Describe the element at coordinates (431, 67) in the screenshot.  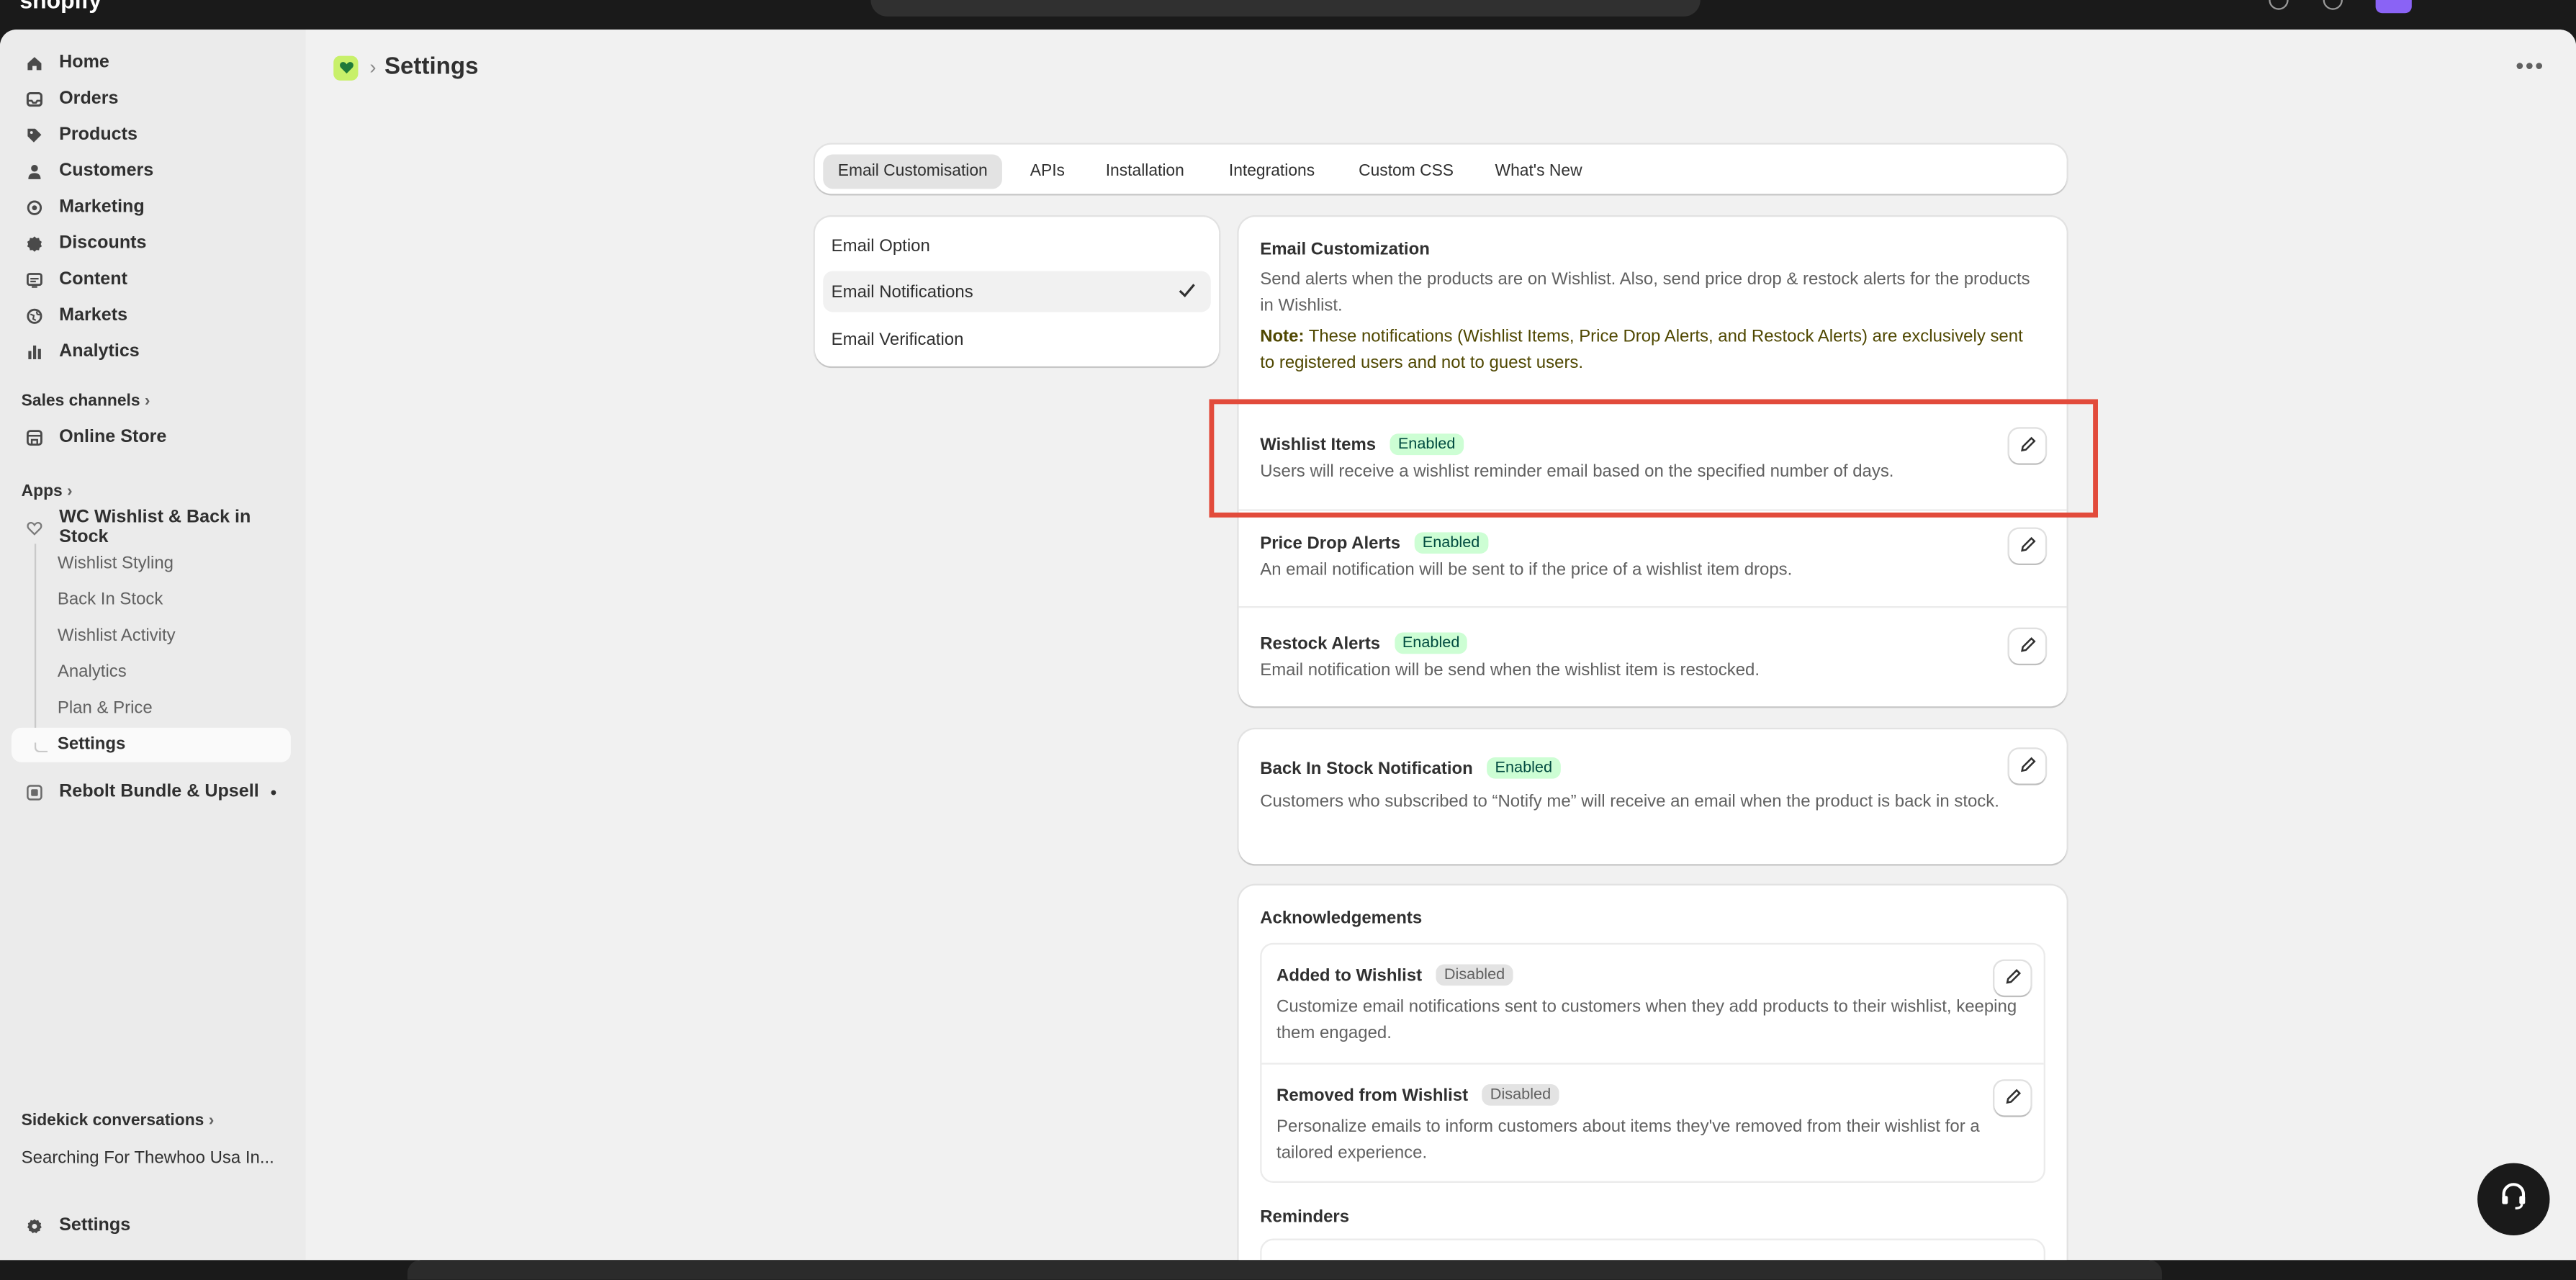
I see `page-title: Settings` at that location.